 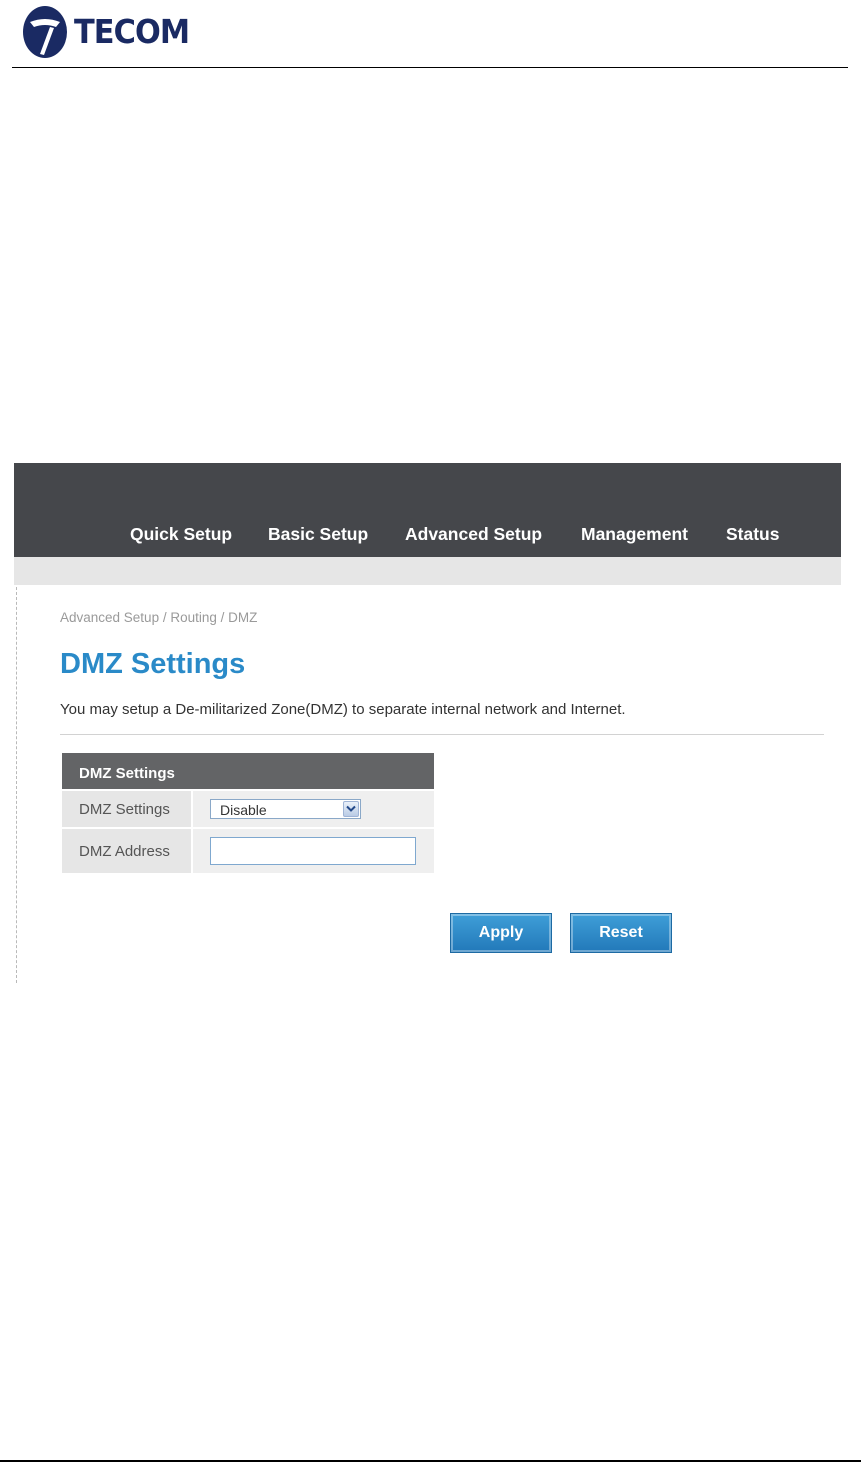 I want to click on chevron-down-icon, so click(x=351, y=808).